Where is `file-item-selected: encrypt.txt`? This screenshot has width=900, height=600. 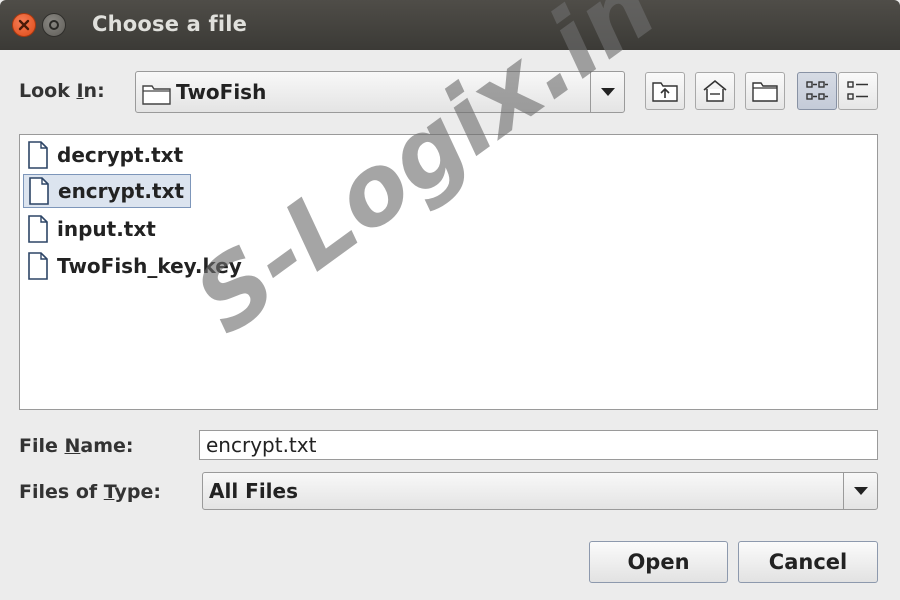
file-item-selected: encrypt.txt is located at coordinates (107, 191).